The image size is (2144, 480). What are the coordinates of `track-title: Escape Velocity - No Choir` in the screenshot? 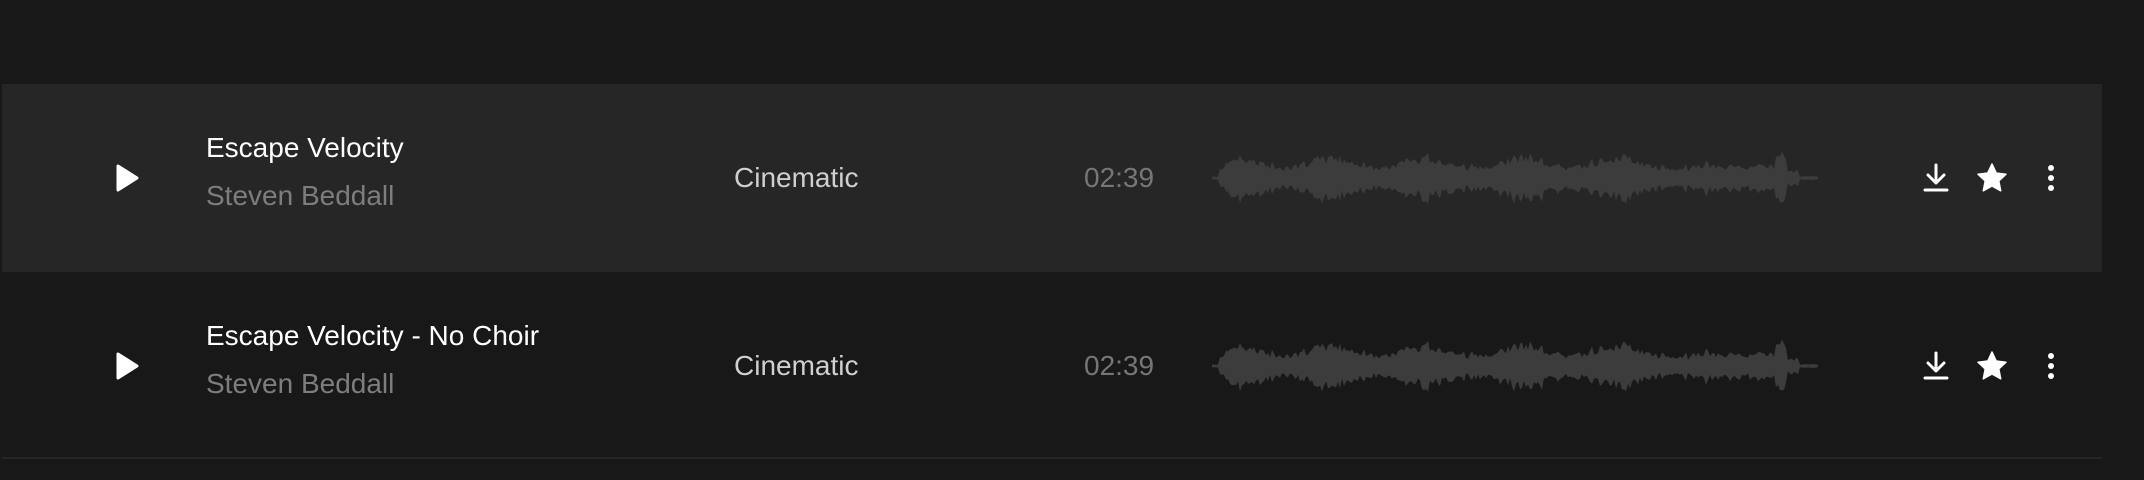 It's located at (372, 336).